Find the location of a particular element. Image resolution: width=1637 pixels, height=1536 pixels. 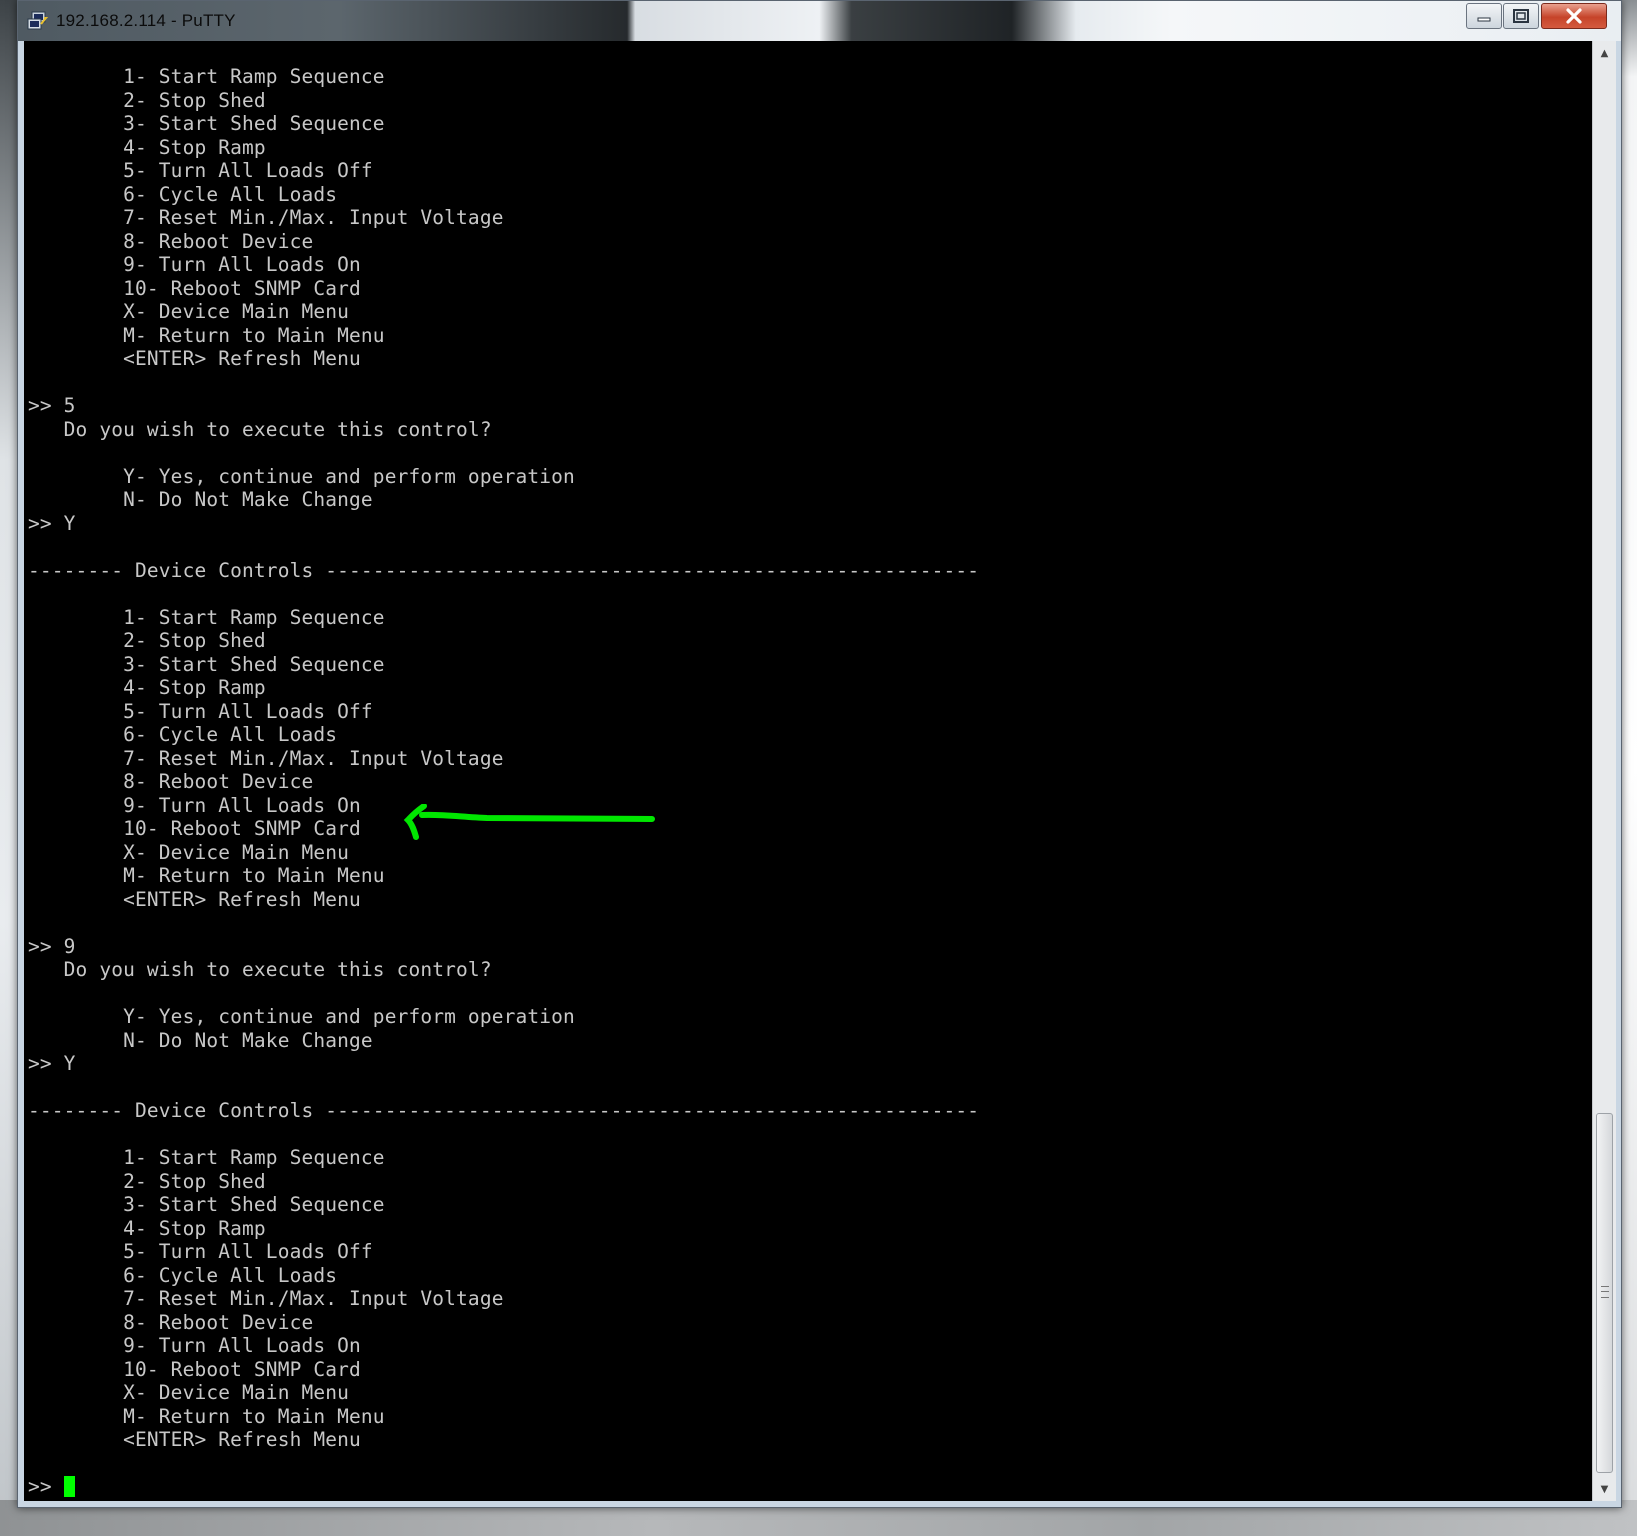

text-cursor is located at coordinates (69, 1486).